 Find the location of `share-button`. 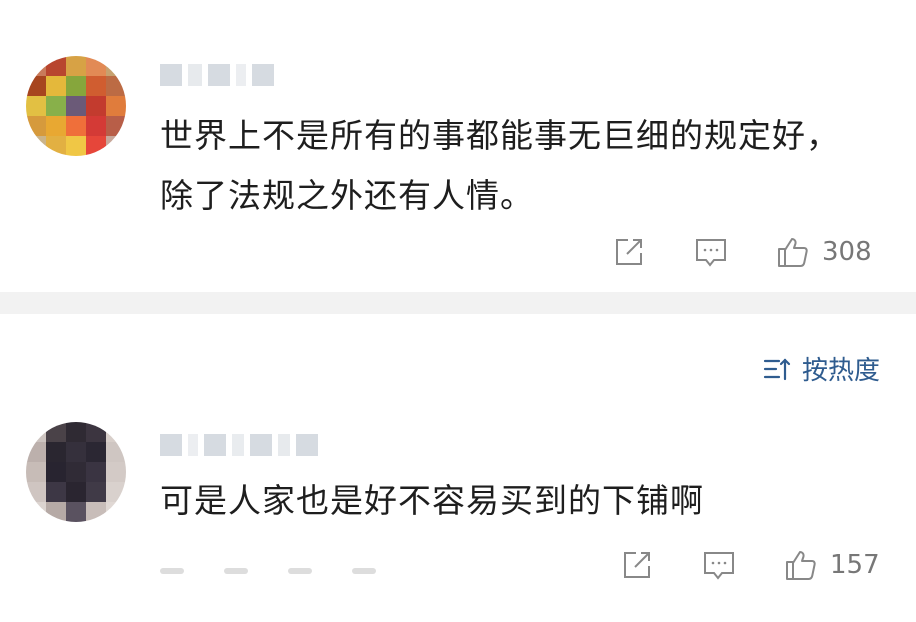

share-button is located at coordinates (637, 565).